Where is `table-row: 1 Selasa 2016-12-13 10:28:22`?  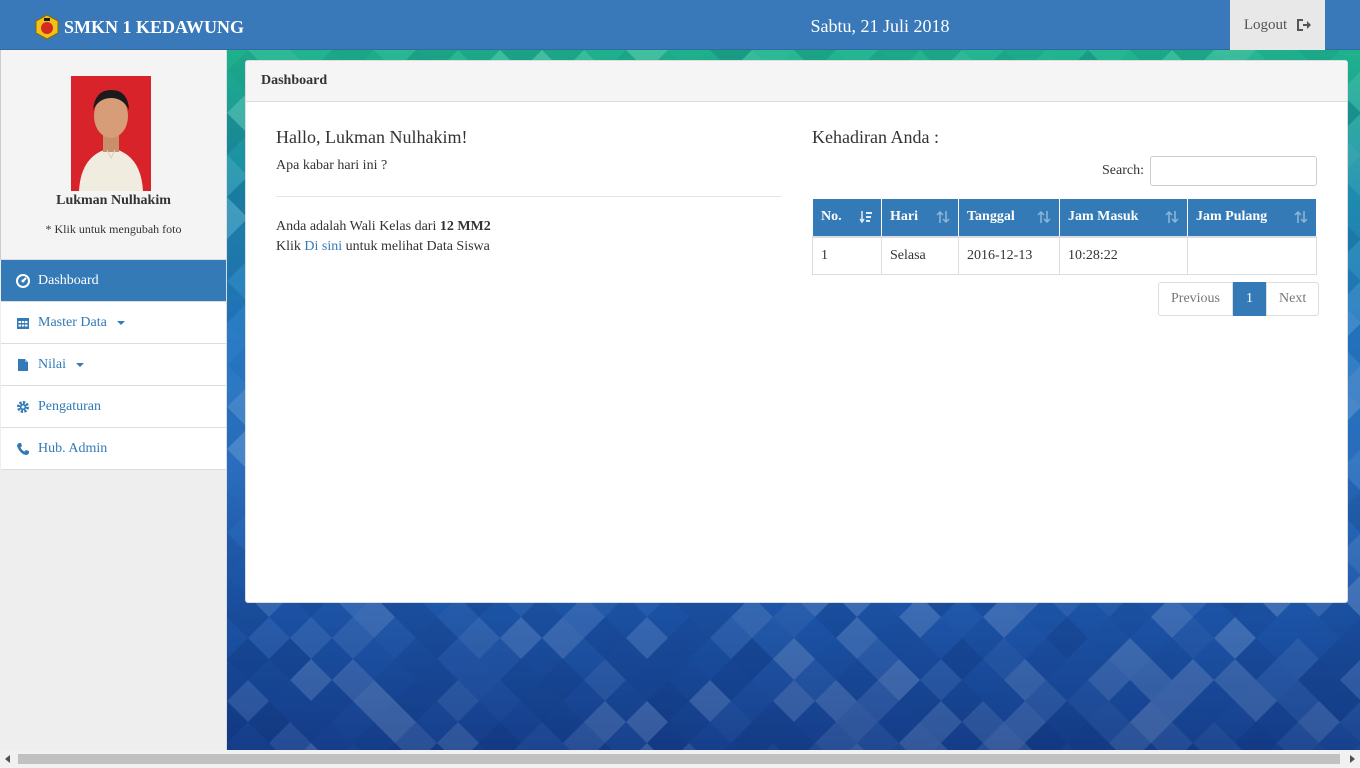 table-row: 1 Selasa 2016-12-13 10:28:22 is located at coordinates (1064, 255).